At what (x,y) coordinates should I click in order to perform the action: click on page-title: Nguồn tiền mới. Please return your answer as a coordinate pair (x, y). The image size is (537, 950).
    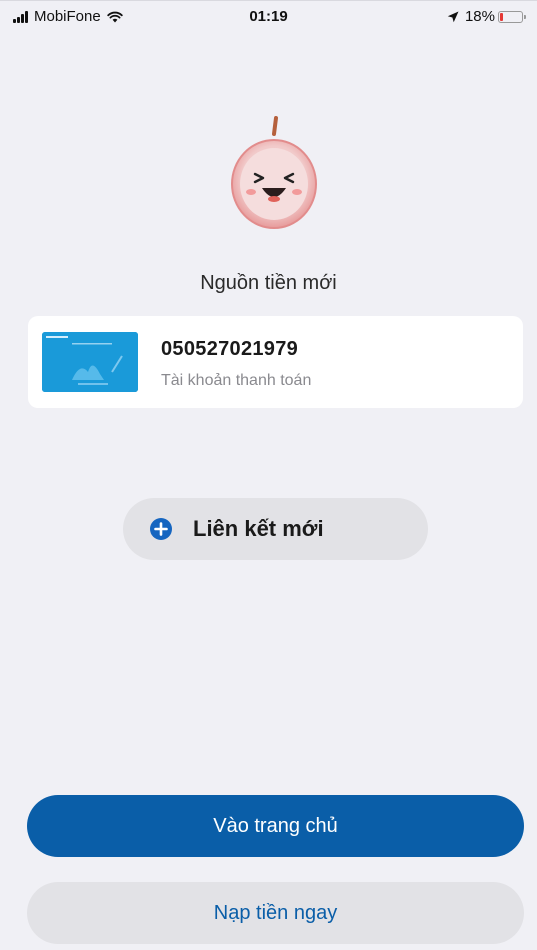
    Looking at the image, I should click on (268, 283).